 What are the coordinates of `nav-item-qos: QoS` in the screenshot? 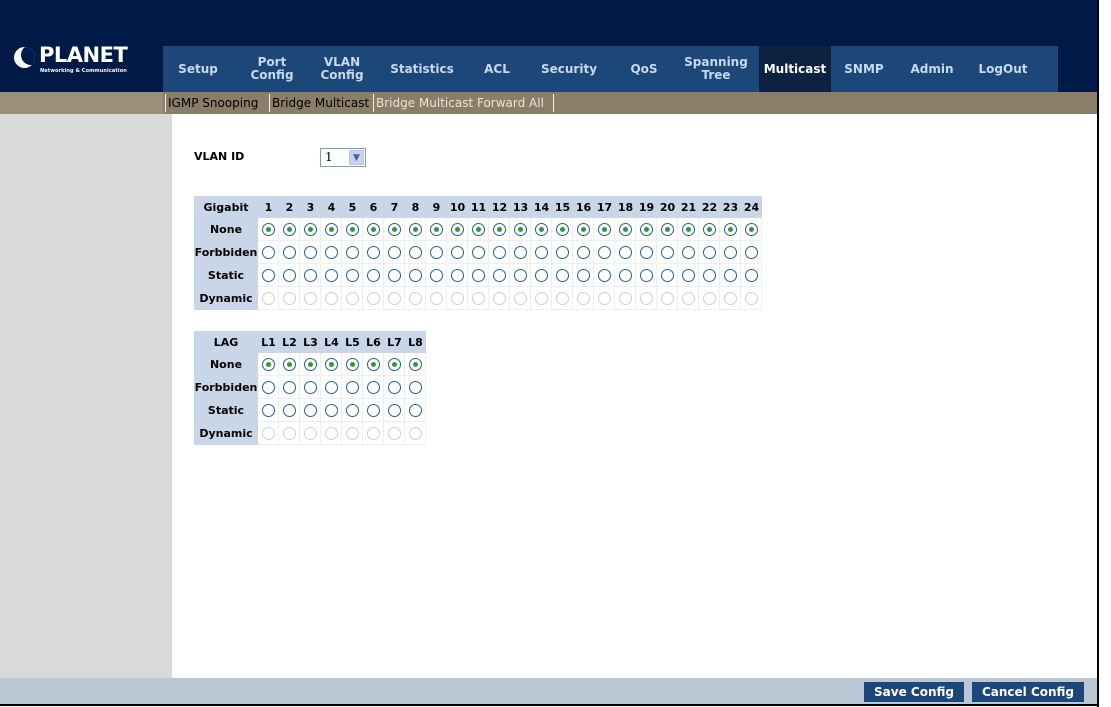 It's located at (644, 69).